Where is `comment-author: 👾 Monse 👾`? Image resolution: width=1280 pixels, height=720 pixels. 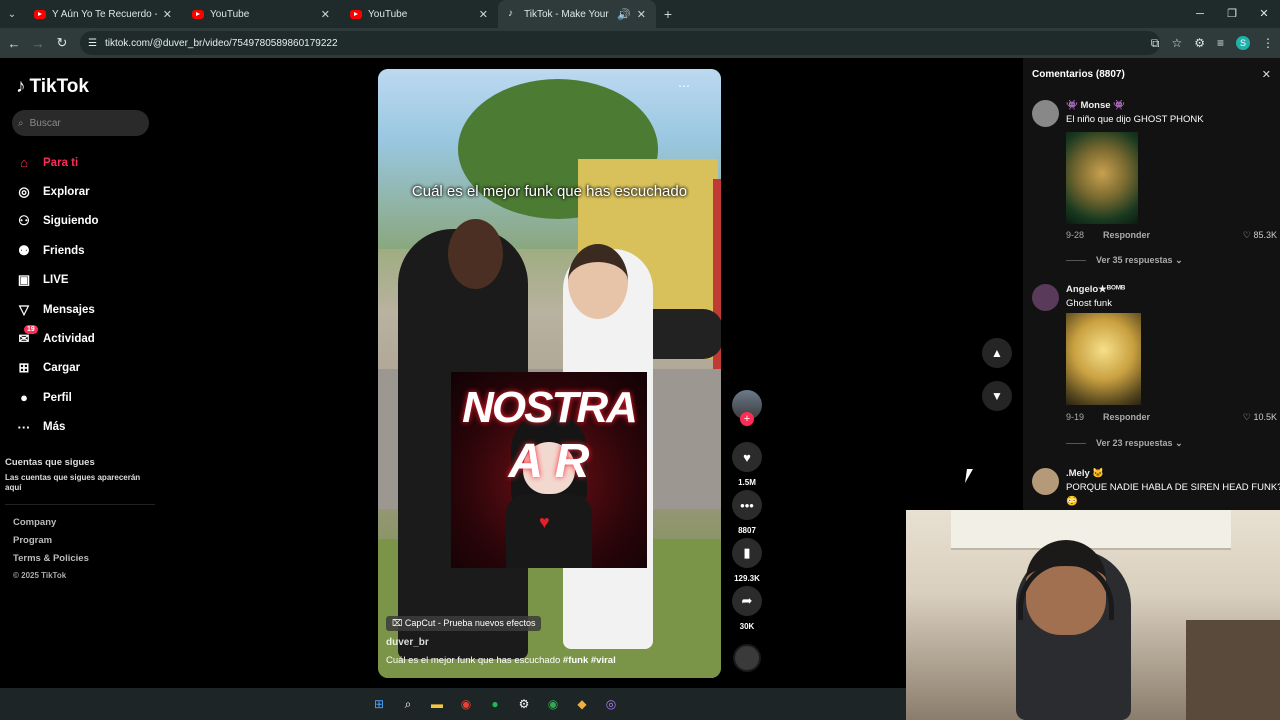
comment-author: 👾 Monse 👾 is located at coordinates (1095, 105).